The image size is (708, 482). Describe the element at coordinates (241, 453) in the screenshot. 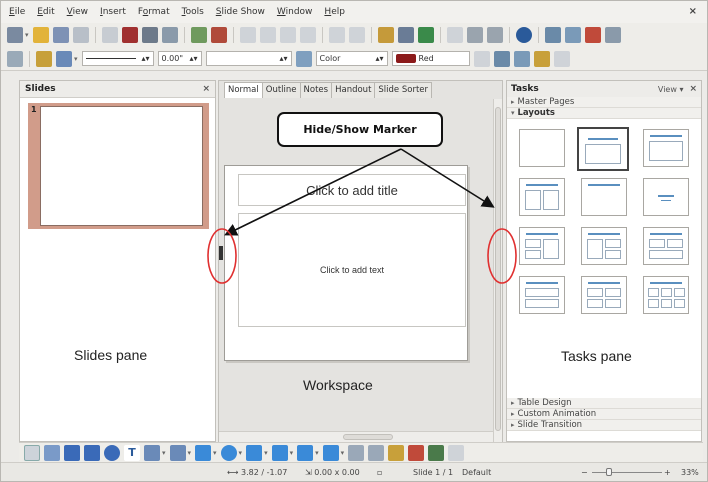

I see `symbol-shapes-dropdown-icon: ▾` at that location.